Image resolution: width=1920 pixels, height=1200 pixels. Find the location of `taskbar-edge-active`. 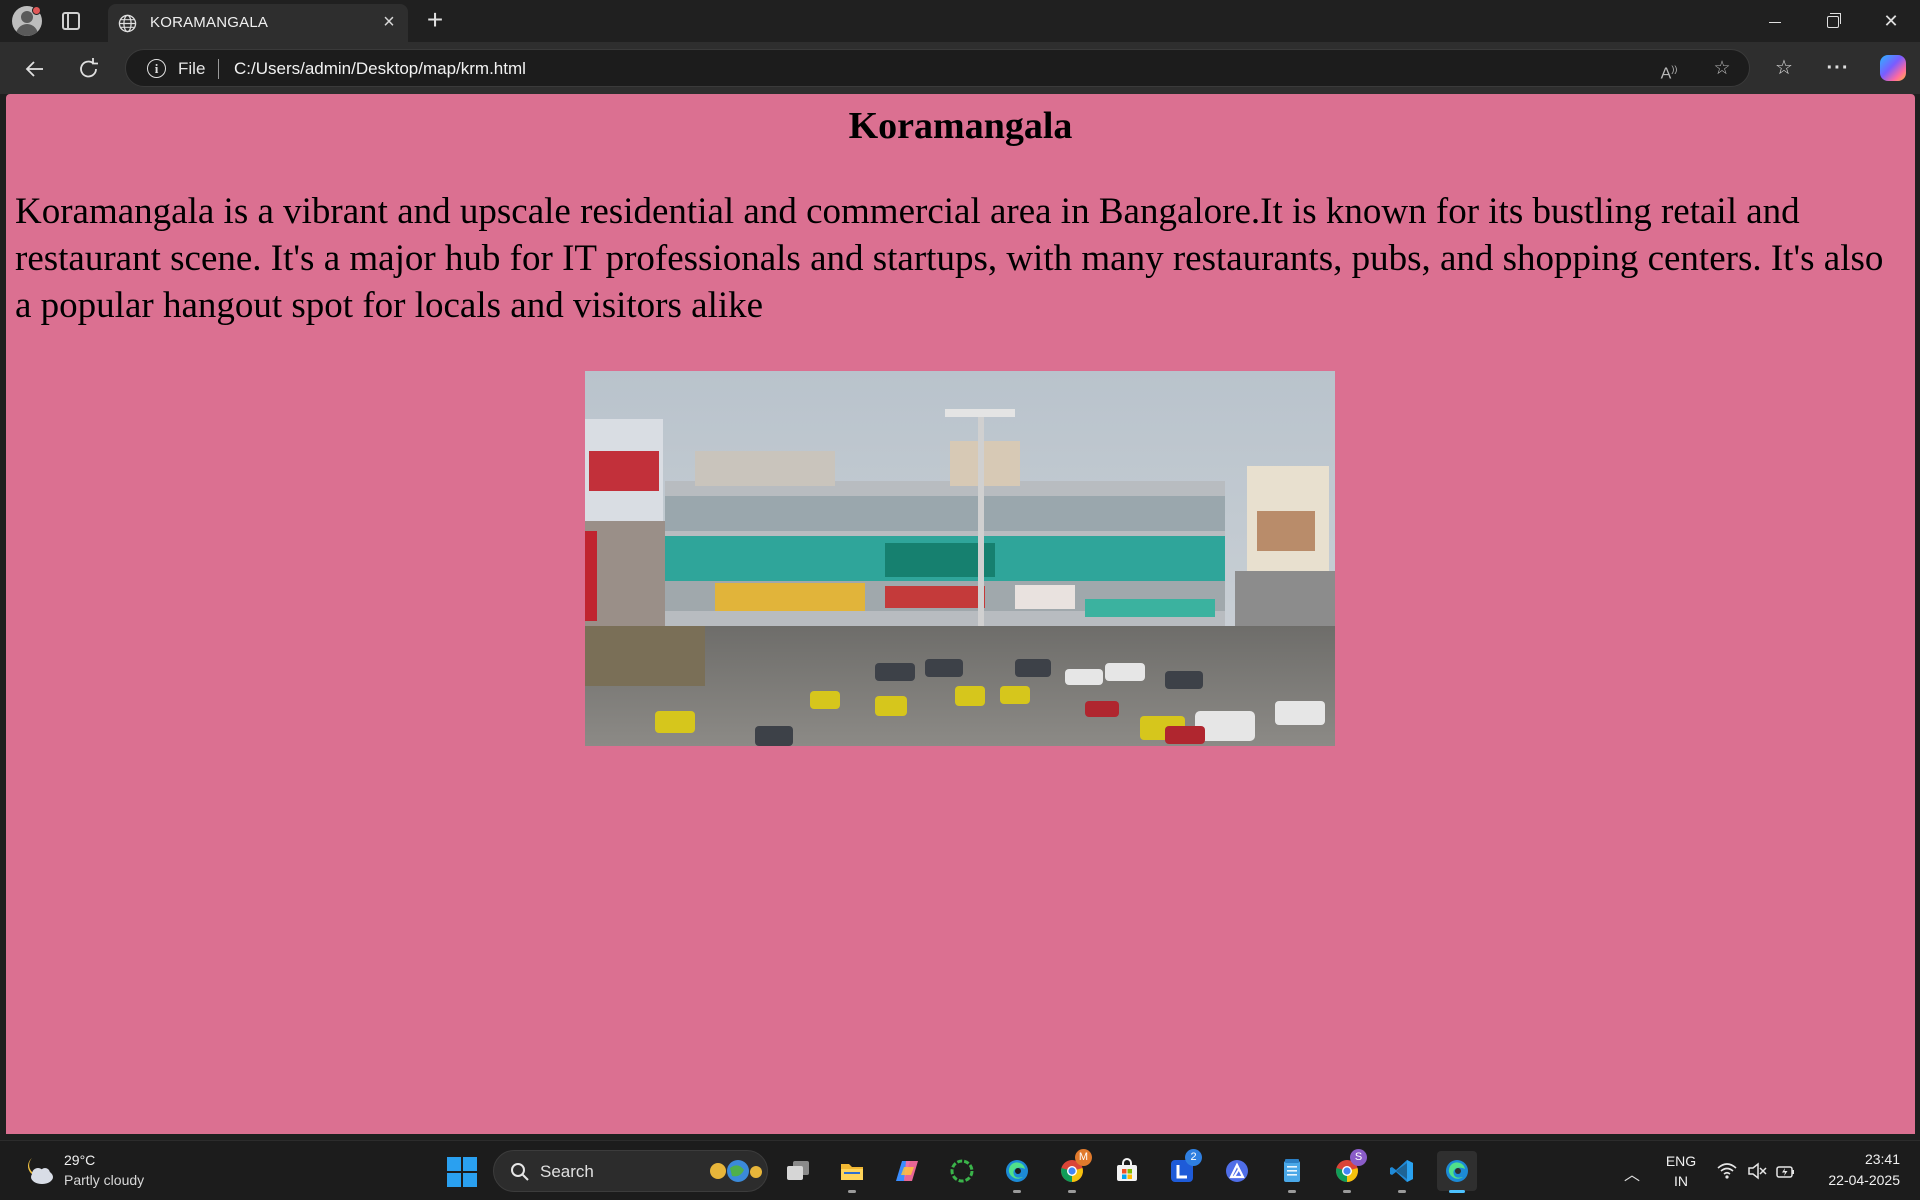

taskbar-edge-active is located at coordinates (1457, 1172).